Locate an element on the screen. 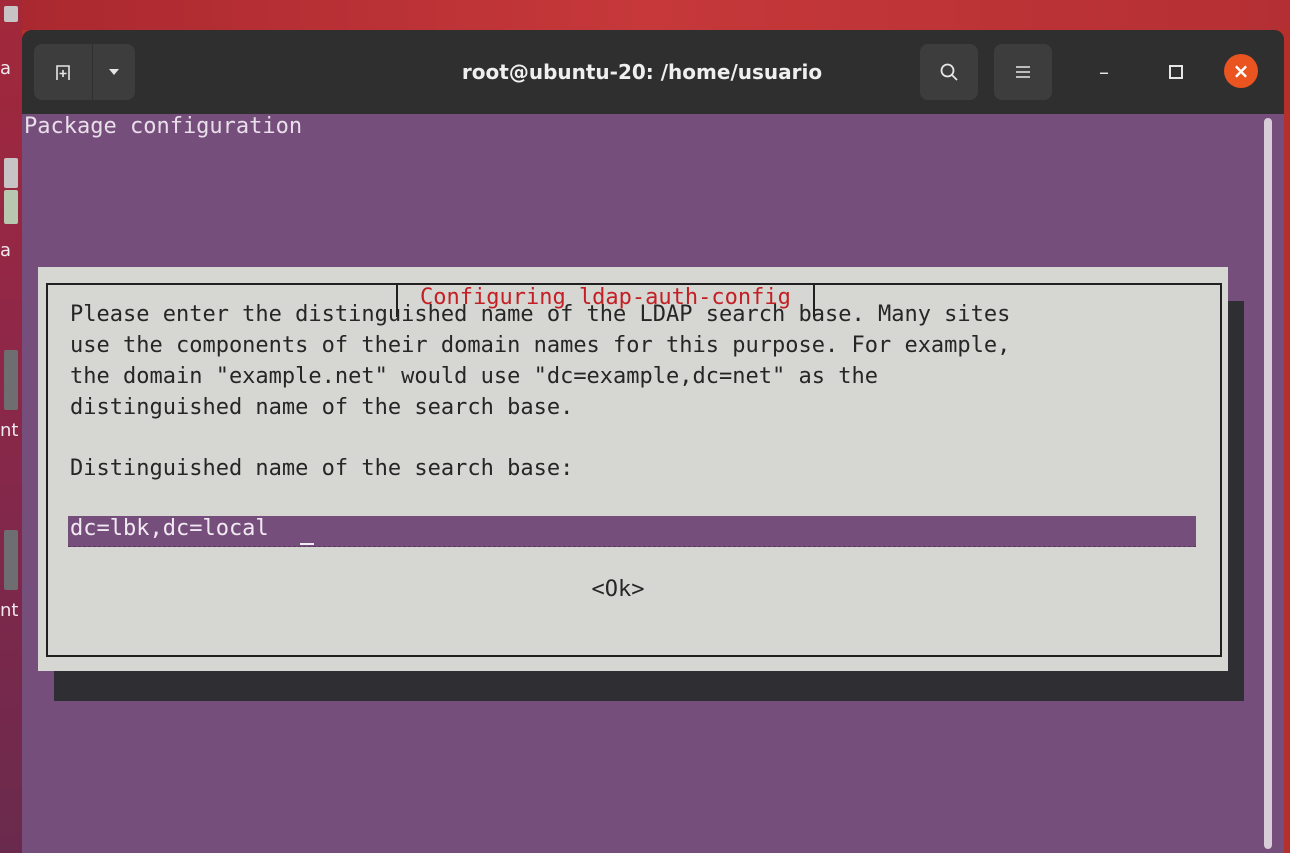 The image size is (1290, 853). chevron-down-icon is located at coordinates (114, 72).